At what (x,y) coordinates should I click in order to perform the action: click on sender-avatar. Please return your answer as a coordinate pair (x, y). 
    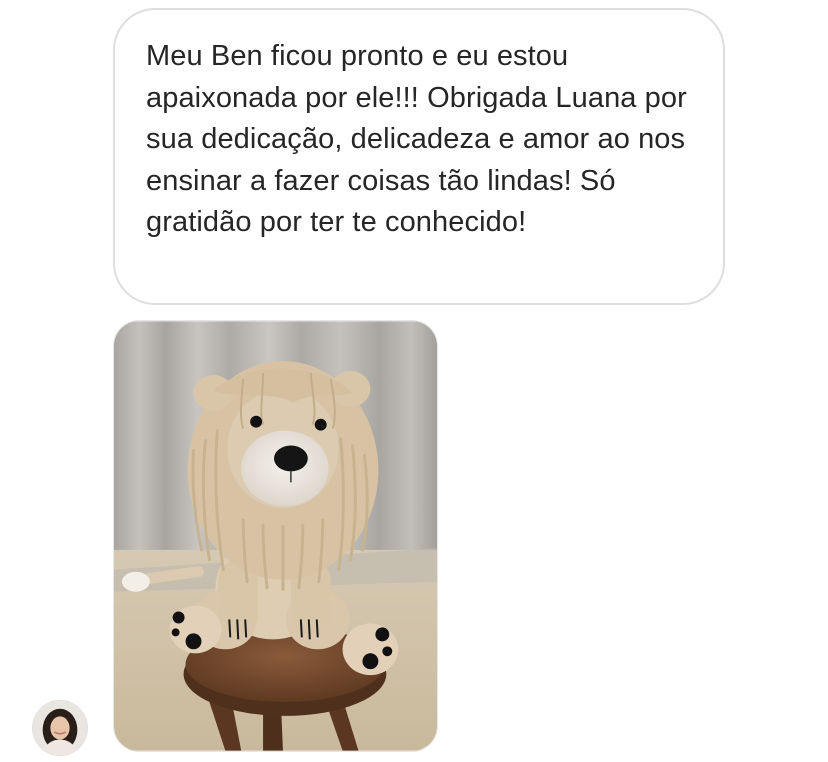
    Looking at the image, I should click on (60, 728).